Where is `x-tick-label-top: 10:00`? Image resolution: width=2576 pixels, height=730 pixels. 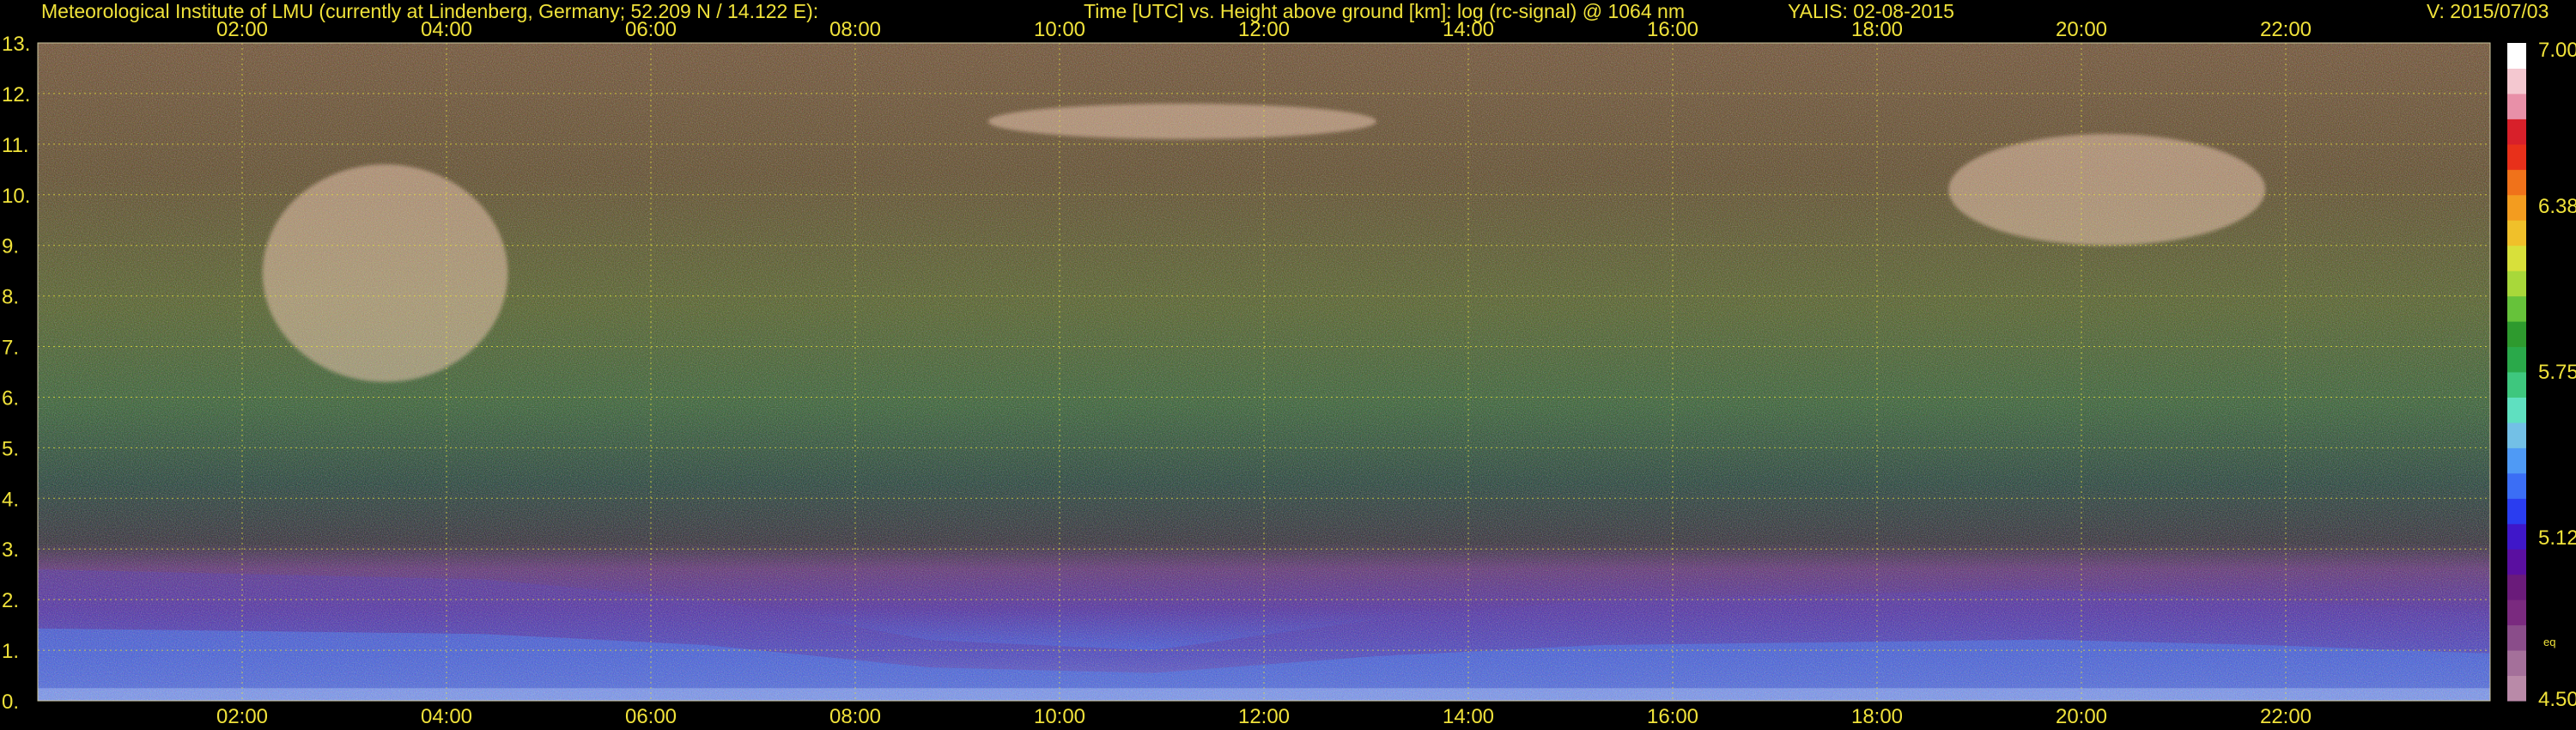 x-tick-label-top: 10:00 is located at coordinates (1060, 29).